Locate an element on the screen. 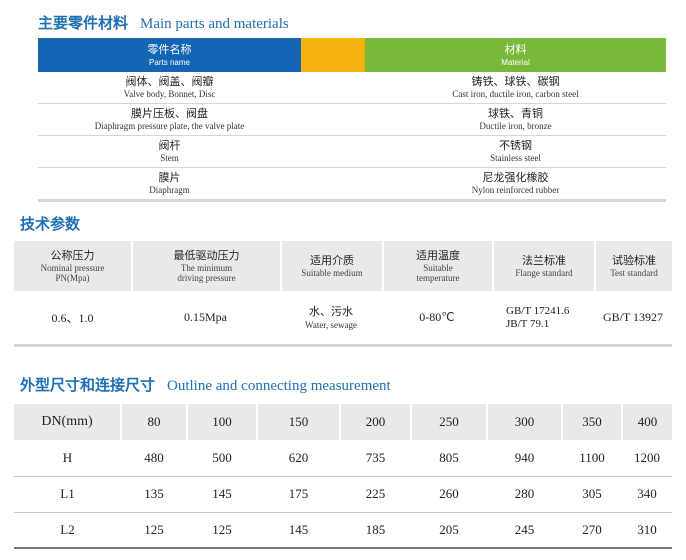 The height and width of the screenshot is (560, 686). dimension-value: 135 is located at coordinates (154, 494).